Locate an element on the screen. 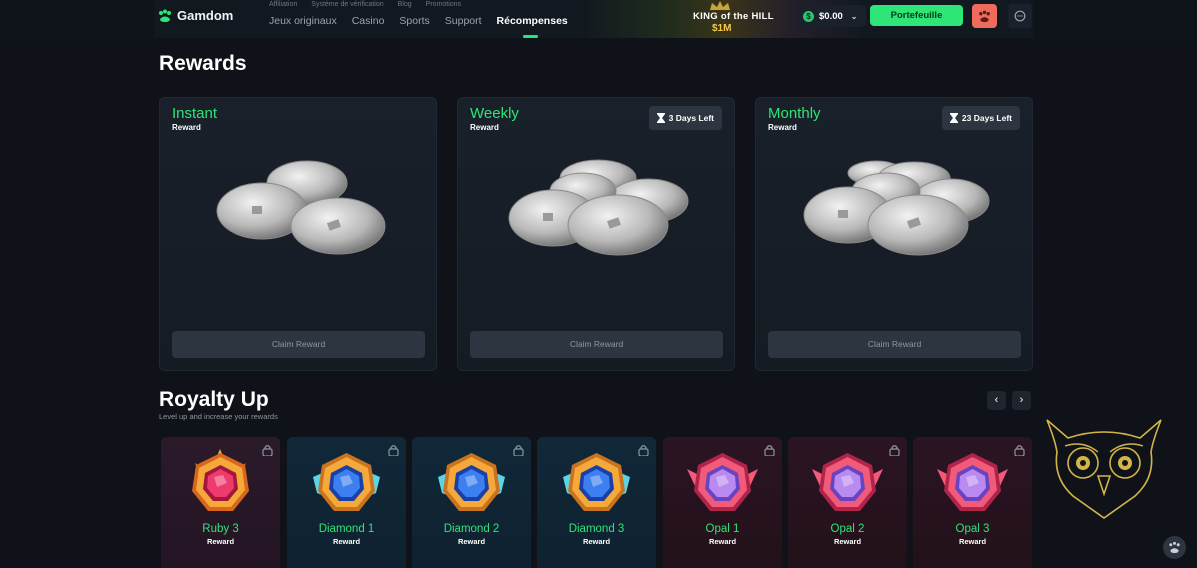  avatar-button is located at coordinates (984, 16).